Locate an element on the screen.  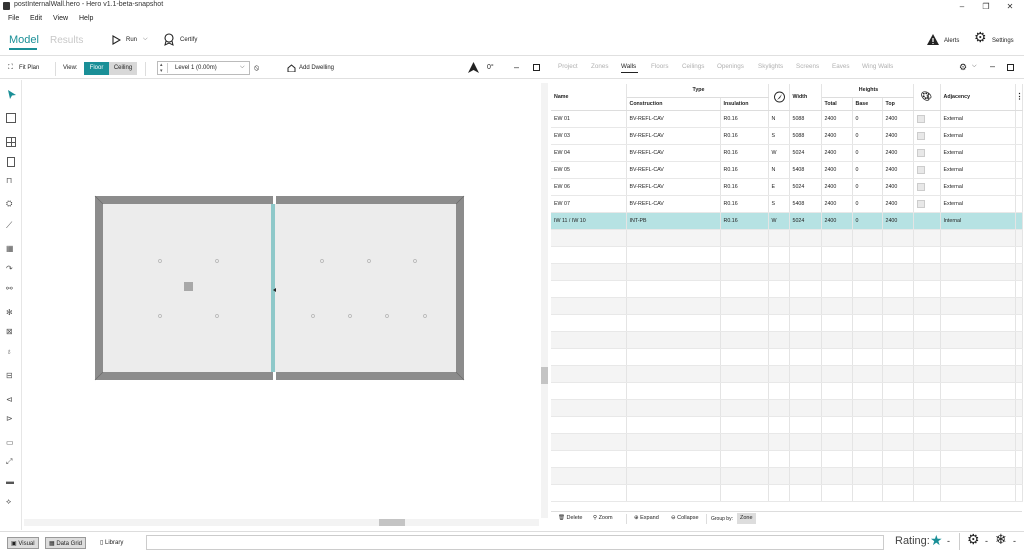
ruler-tool-icon: ▬ is located at coordinates (10, 481).